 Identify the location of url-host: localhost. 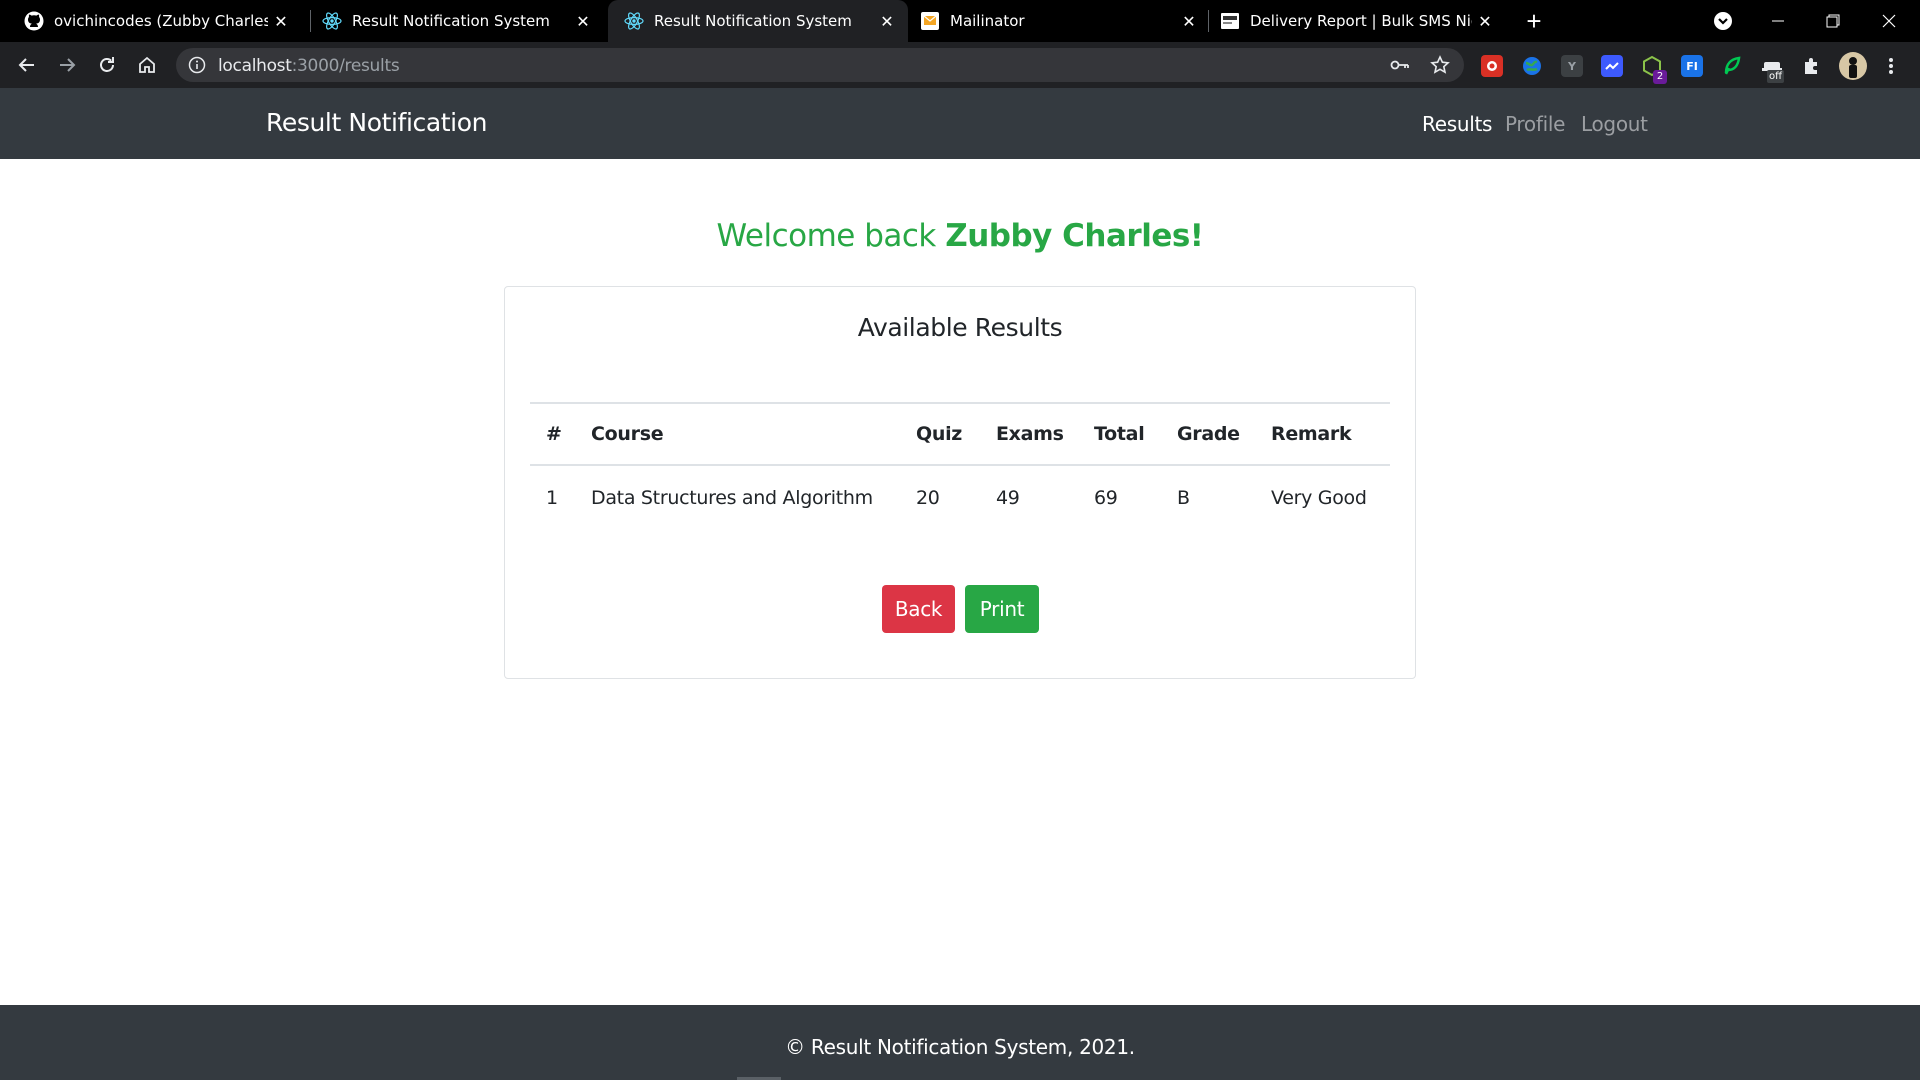
(255, 66).